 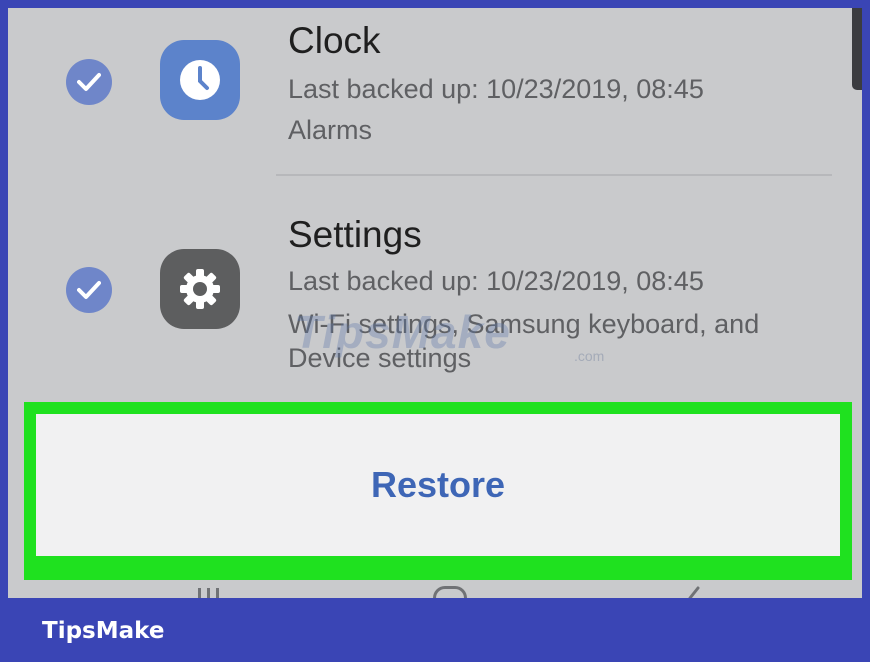 I want to click on back-icon, so click(x=692, y=592).